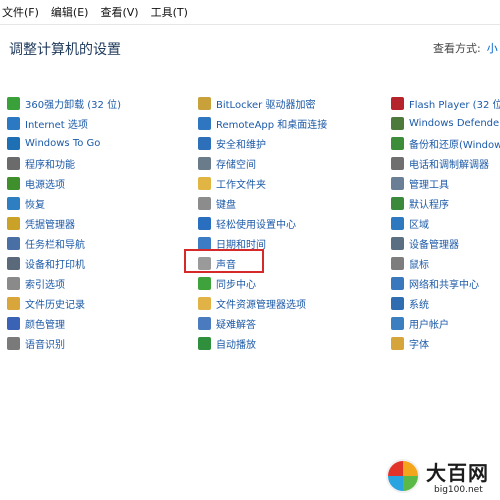 The image size is (500, 500). What do you see at coordinates (97, 123) in the screenshot?
I see `control-panel-item: Internet 选项` at bounding box center [97, 123].